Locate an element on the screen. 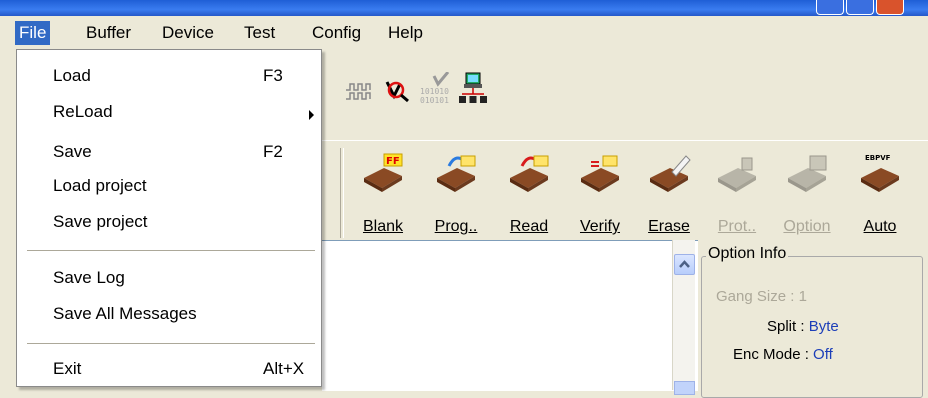 This screenshot has height=398, width=928. program-button: Prog.. is located at coordinates (456, 195).